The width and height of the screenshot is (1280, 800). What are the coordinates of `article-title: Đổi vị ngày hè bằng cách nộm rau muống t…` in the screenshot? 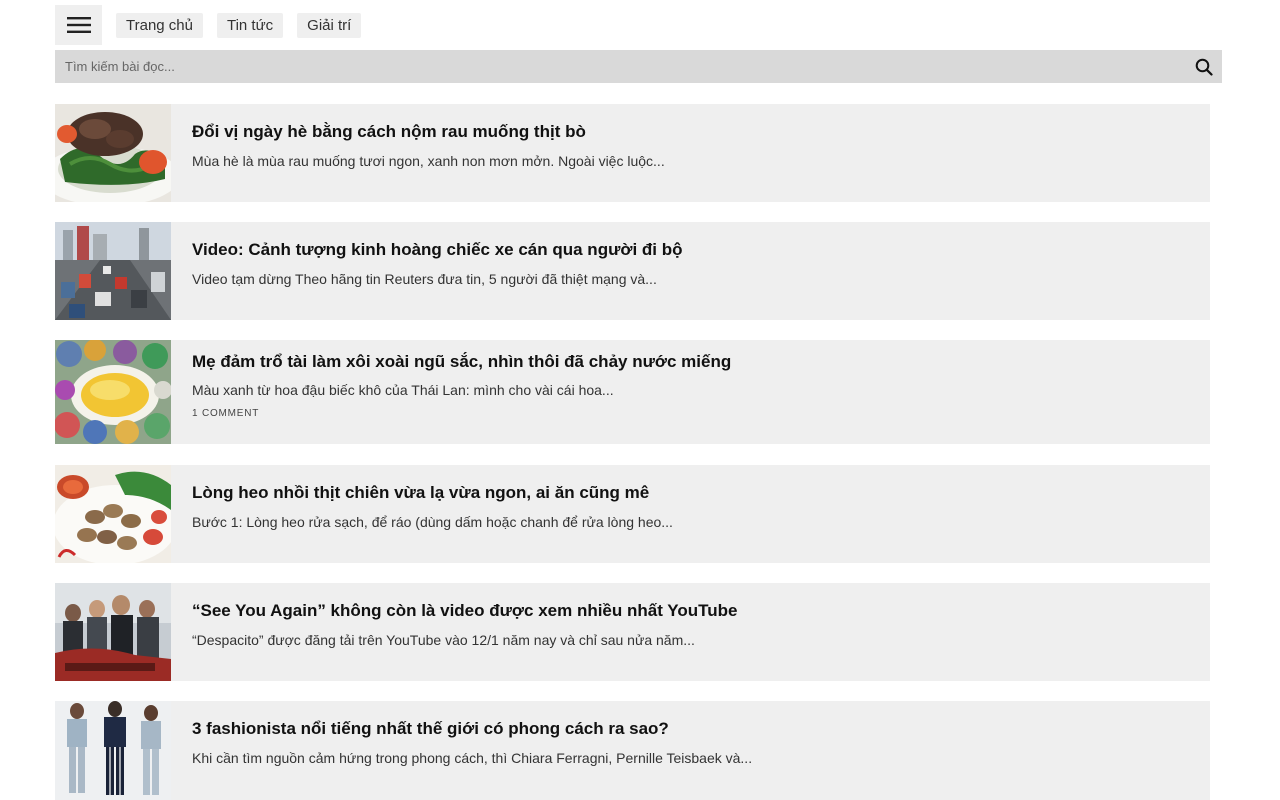 It's located at (428, 132).